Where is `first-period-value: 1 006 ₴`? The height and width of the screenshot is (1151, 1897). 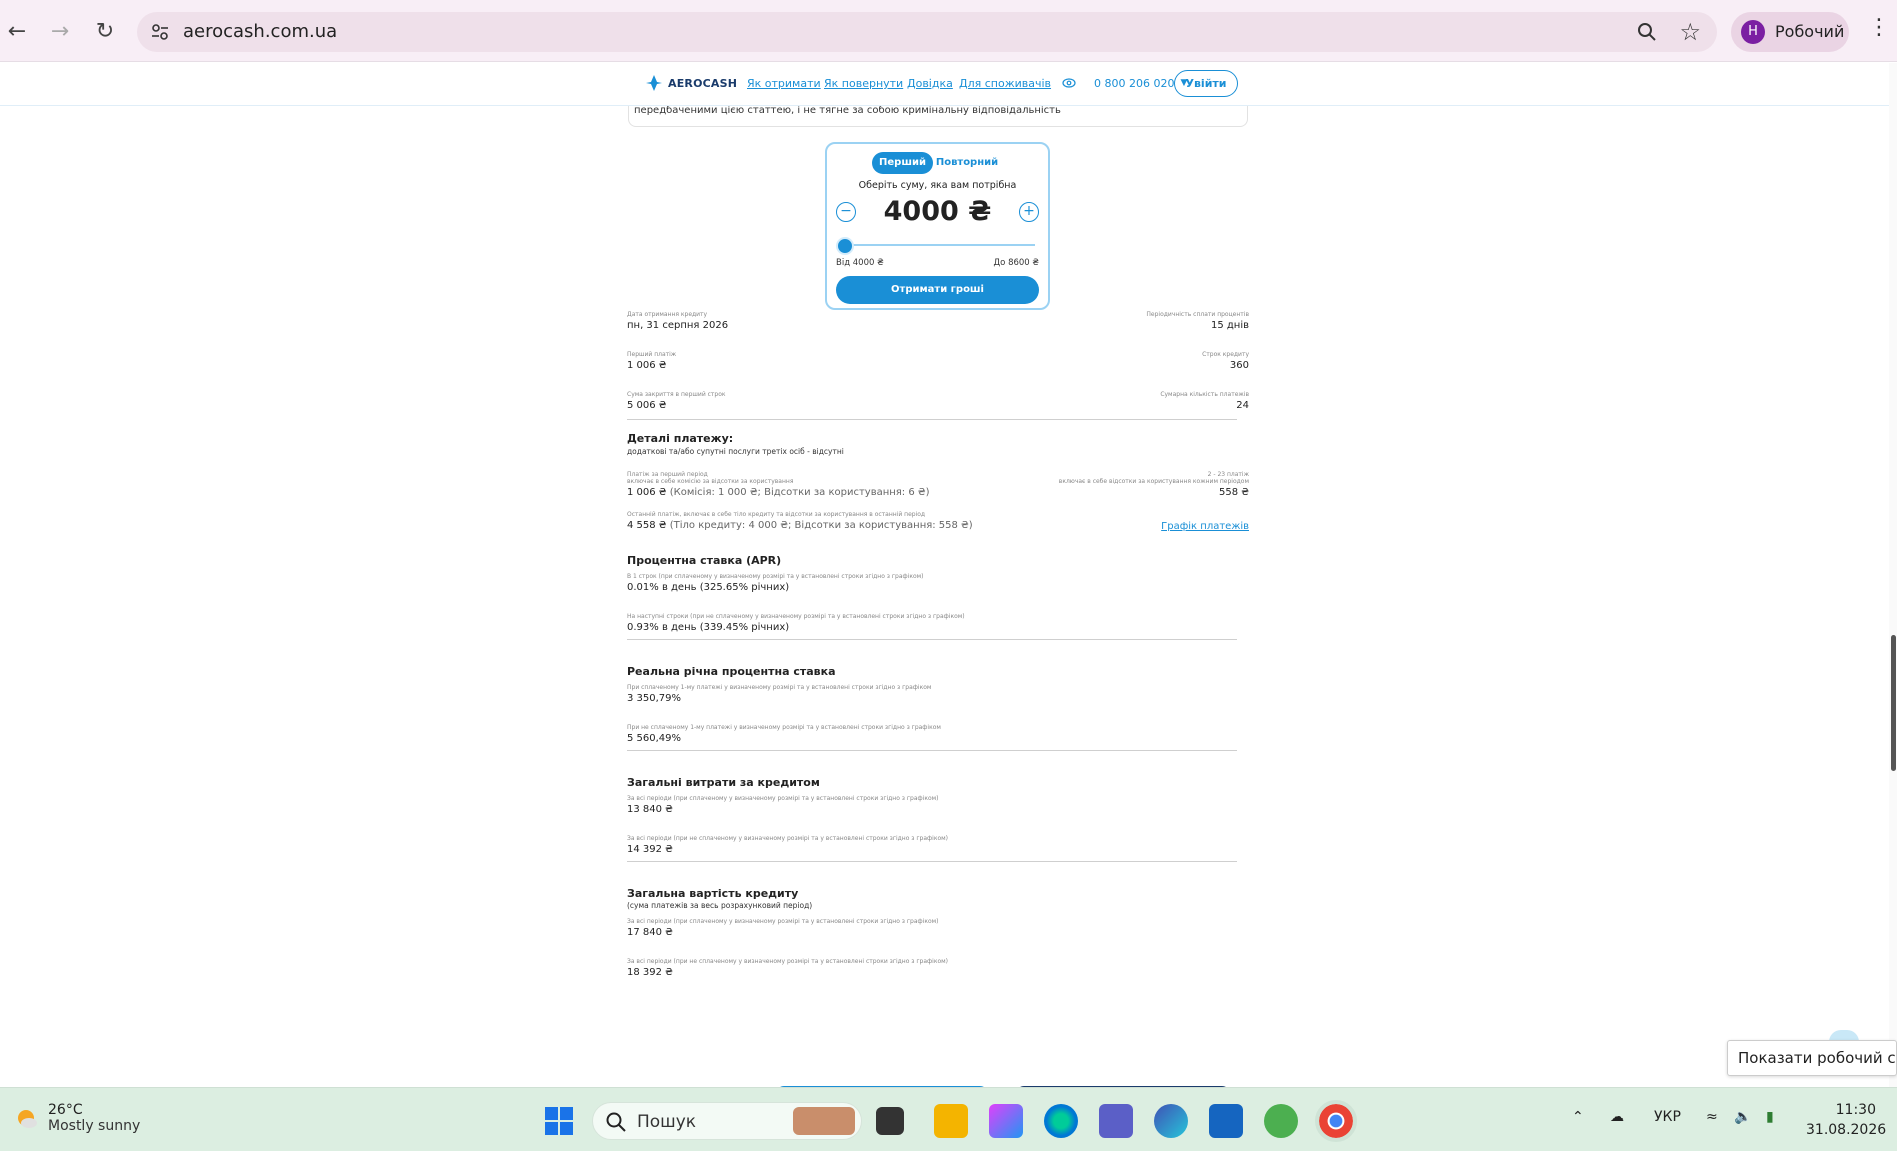
first-period-value: 1 006 ₴ is located at coordinates (647, 492).